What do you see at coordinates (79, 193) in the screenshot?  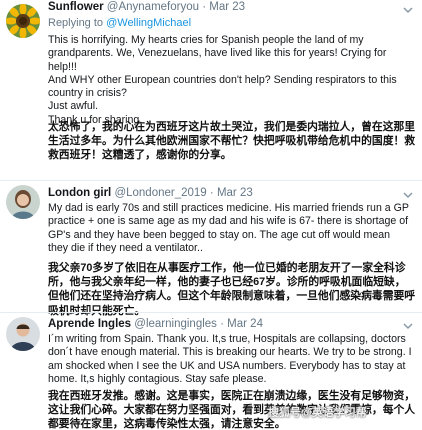 I see `display-name: London girl` at bounding box center [79, 193].